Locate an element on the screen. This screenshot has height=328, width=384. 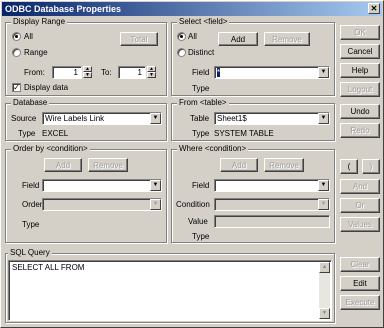
edit-button: Edit is located at coordinates (360, 283).